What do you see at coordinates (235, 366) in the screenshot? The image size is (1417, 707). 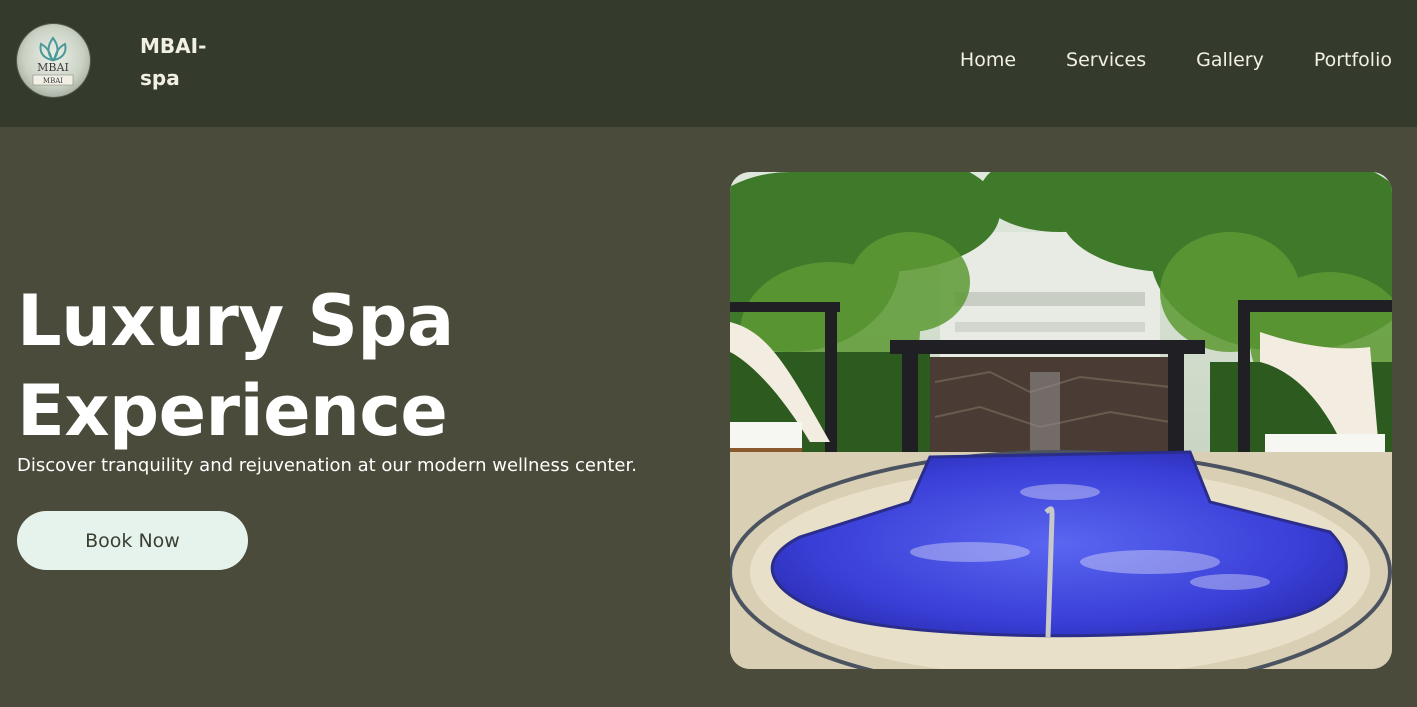 I see `hero-title: Luxury Spa Experience` at bounding box center [235, 366].